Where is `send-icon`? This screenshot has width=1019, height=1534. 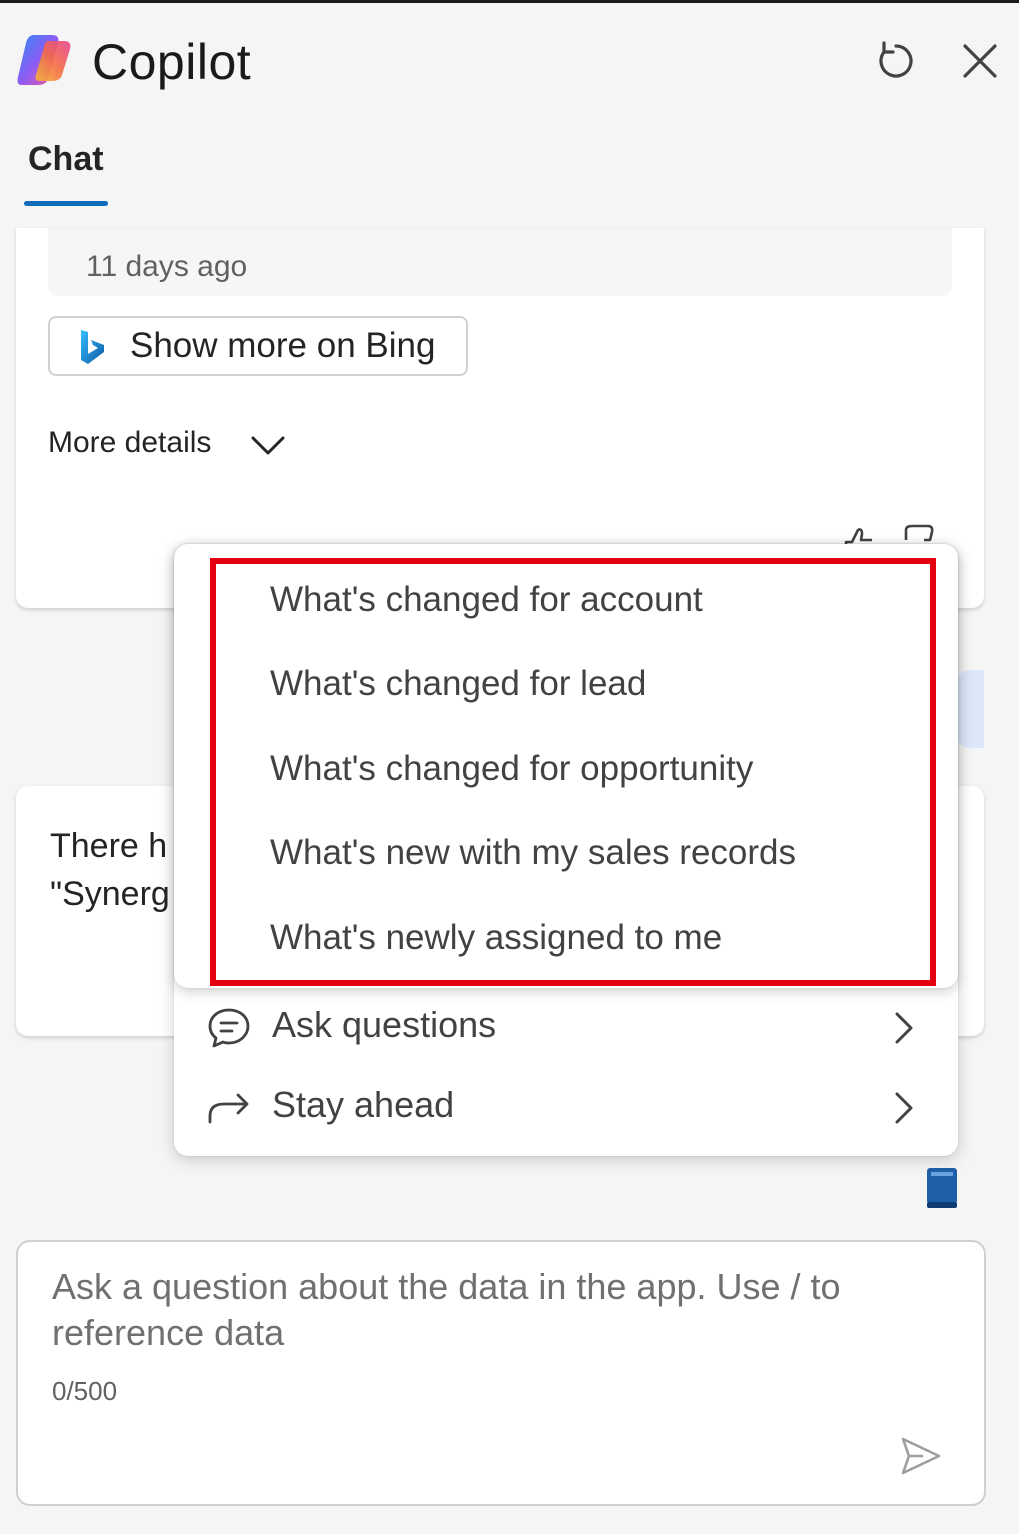 send-icon is located at coordinates (921, 1456).